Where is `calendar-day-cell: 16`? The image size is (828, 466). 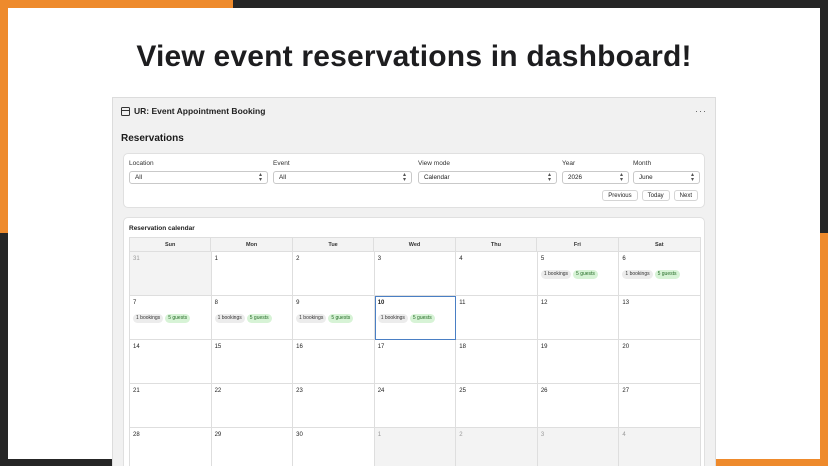
calendar-day-cell: 16 is located at coordinates (334, 362).